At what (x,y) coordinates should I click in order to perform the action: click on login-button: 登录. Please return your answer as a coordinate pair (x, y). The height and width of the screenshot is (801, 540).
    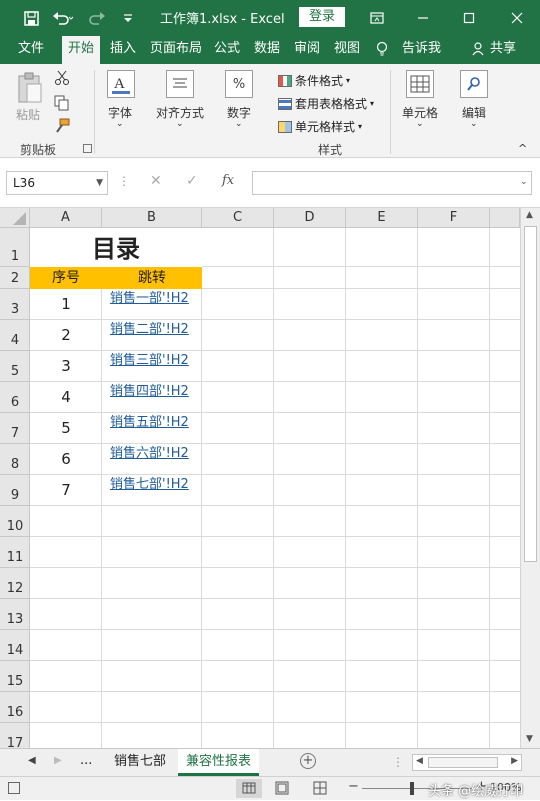
    Looking at the image, I should click on (322, 17).